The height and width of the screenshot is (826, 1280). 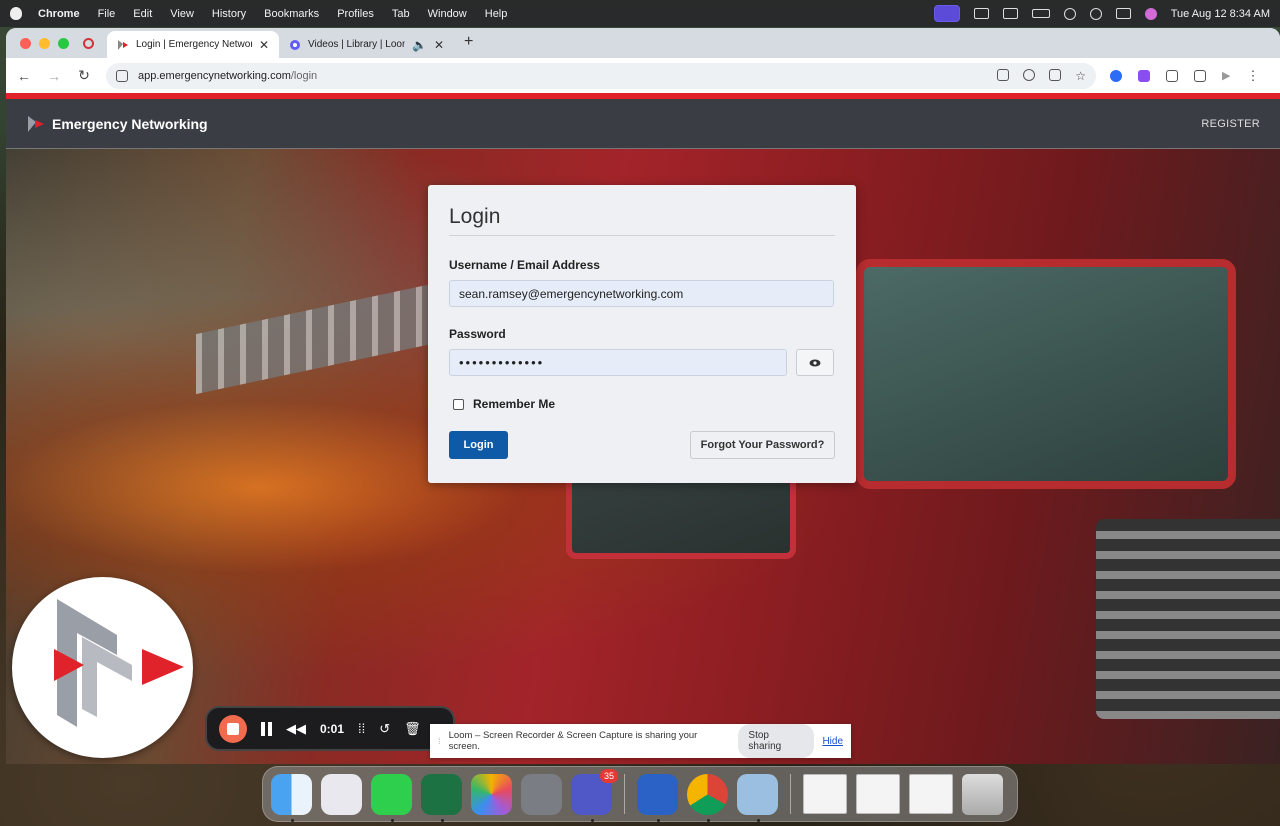 What do you see at coordinates (707, 797) in the screenshot?
I see `chrome-icon` at bounding box center [707, 797].